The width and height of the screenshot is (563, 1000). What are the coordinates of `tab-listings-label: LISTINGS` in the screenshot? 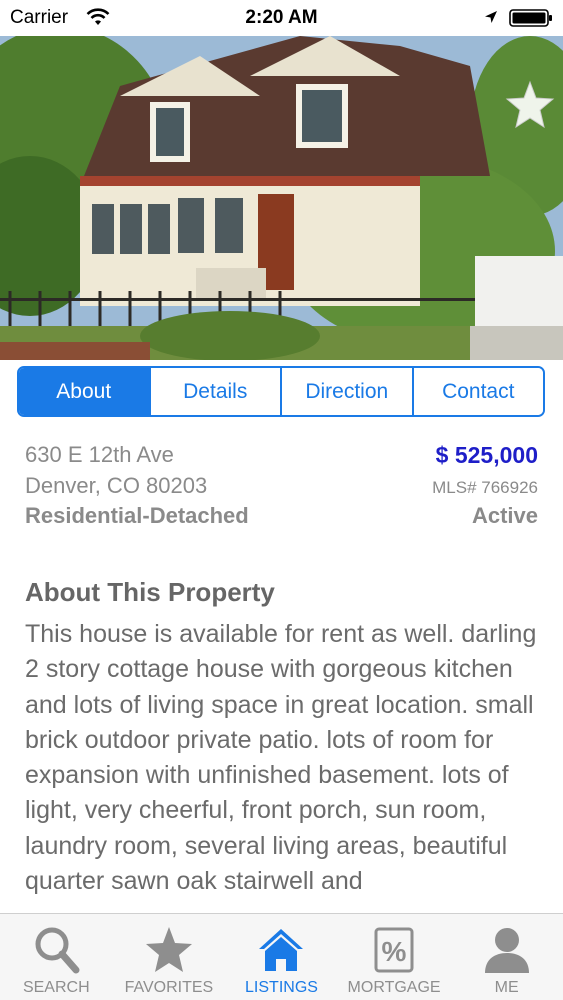 It's located at (281, 987).